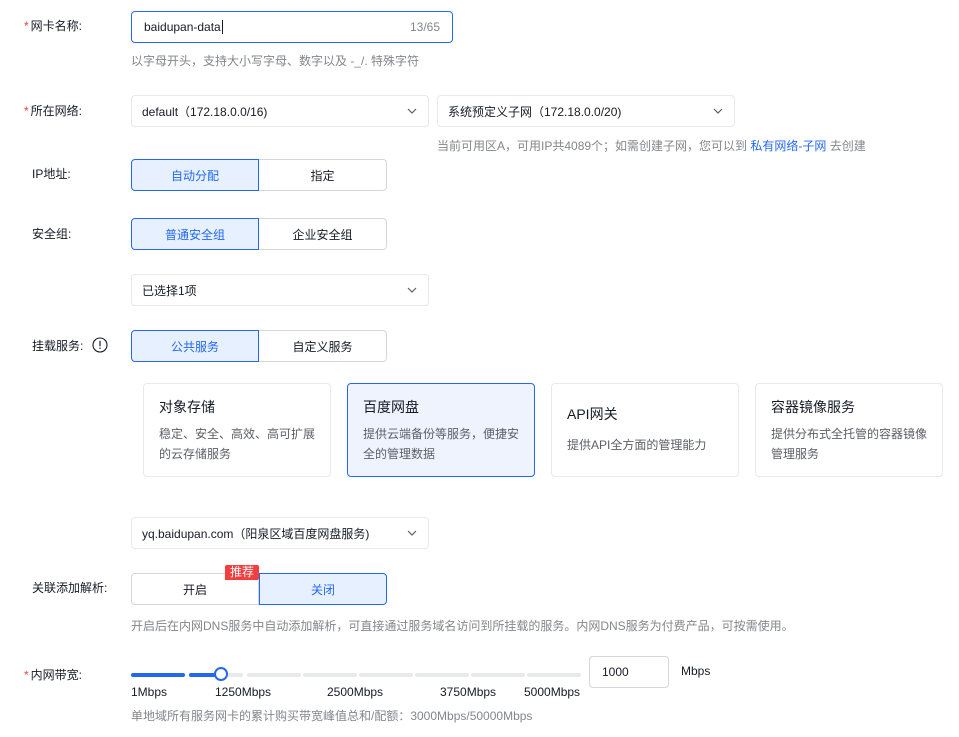  What do you see at coordinates (696, 671) in the screenshot?
I see `bandwidth-unit: Mbps` at bounding box center [696, 671].